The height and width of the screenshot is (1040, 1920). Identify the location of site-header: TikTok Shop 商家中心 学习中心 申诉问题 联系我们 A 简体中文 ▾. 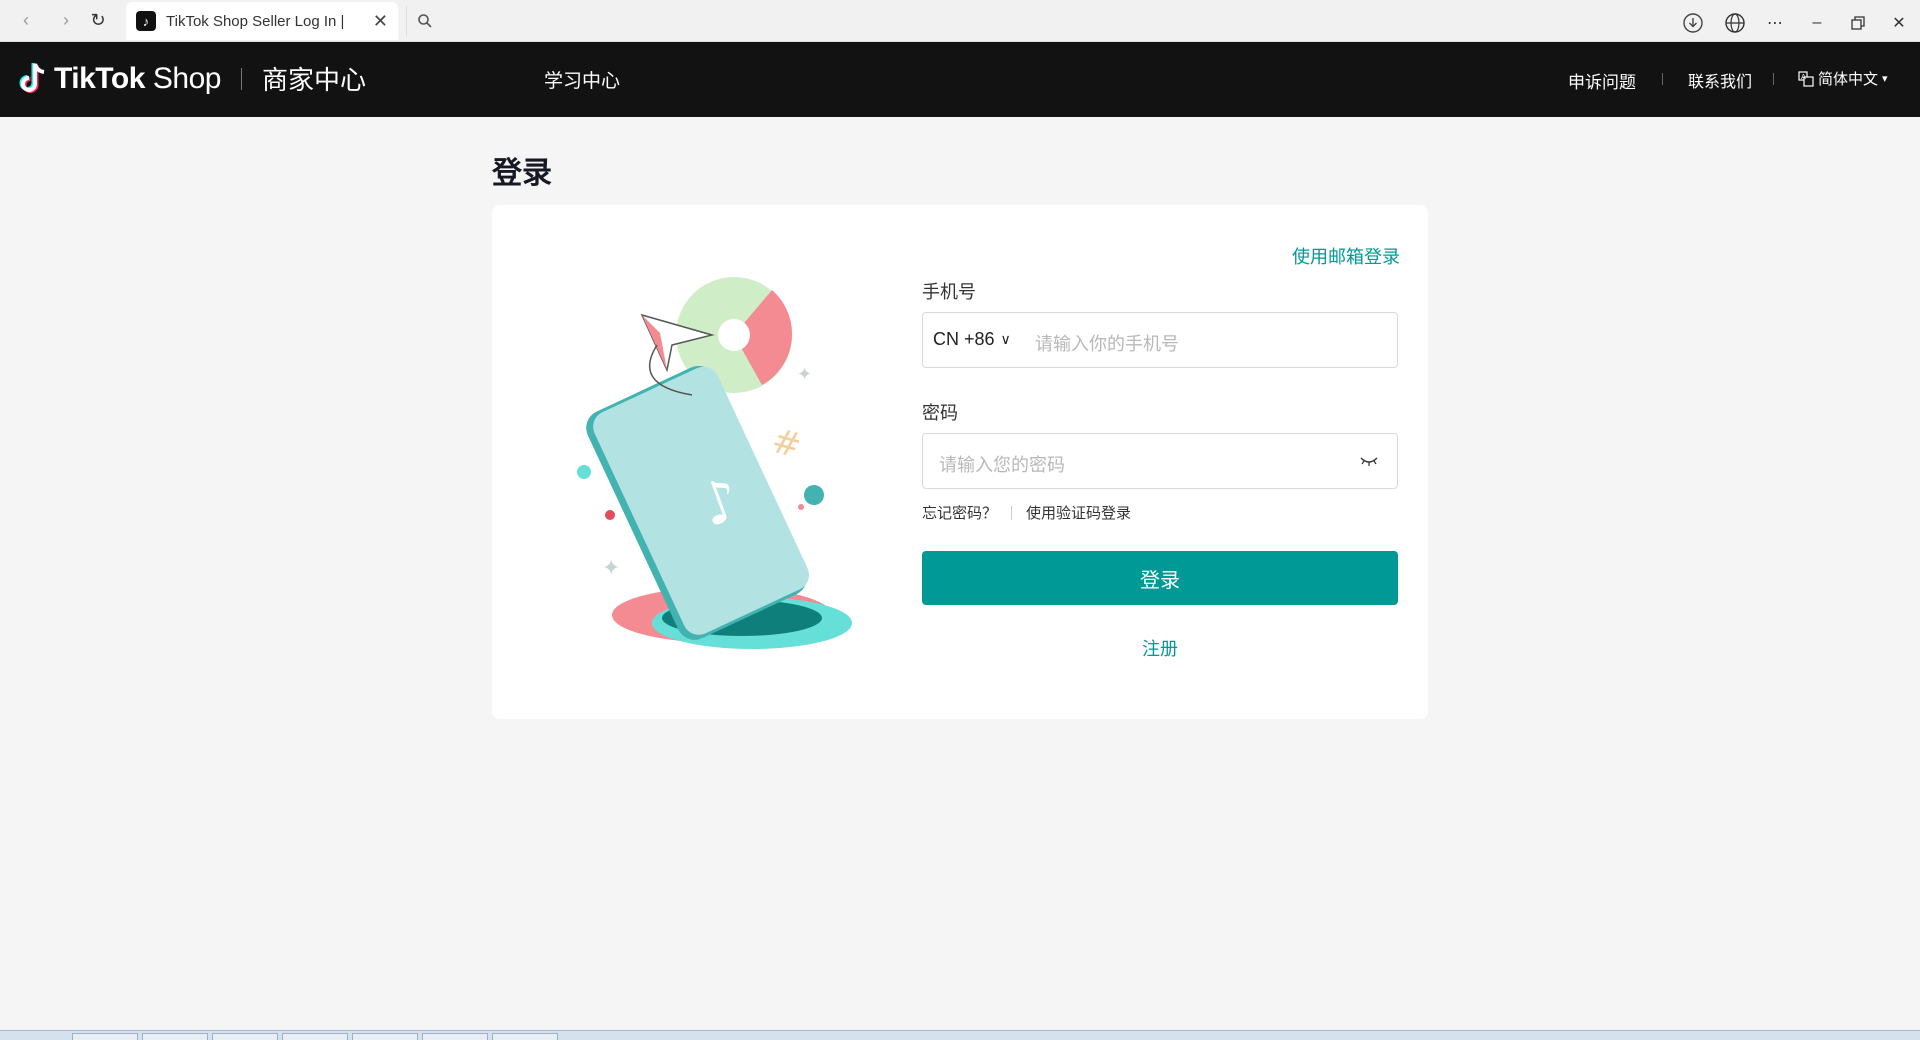
(960, 79).